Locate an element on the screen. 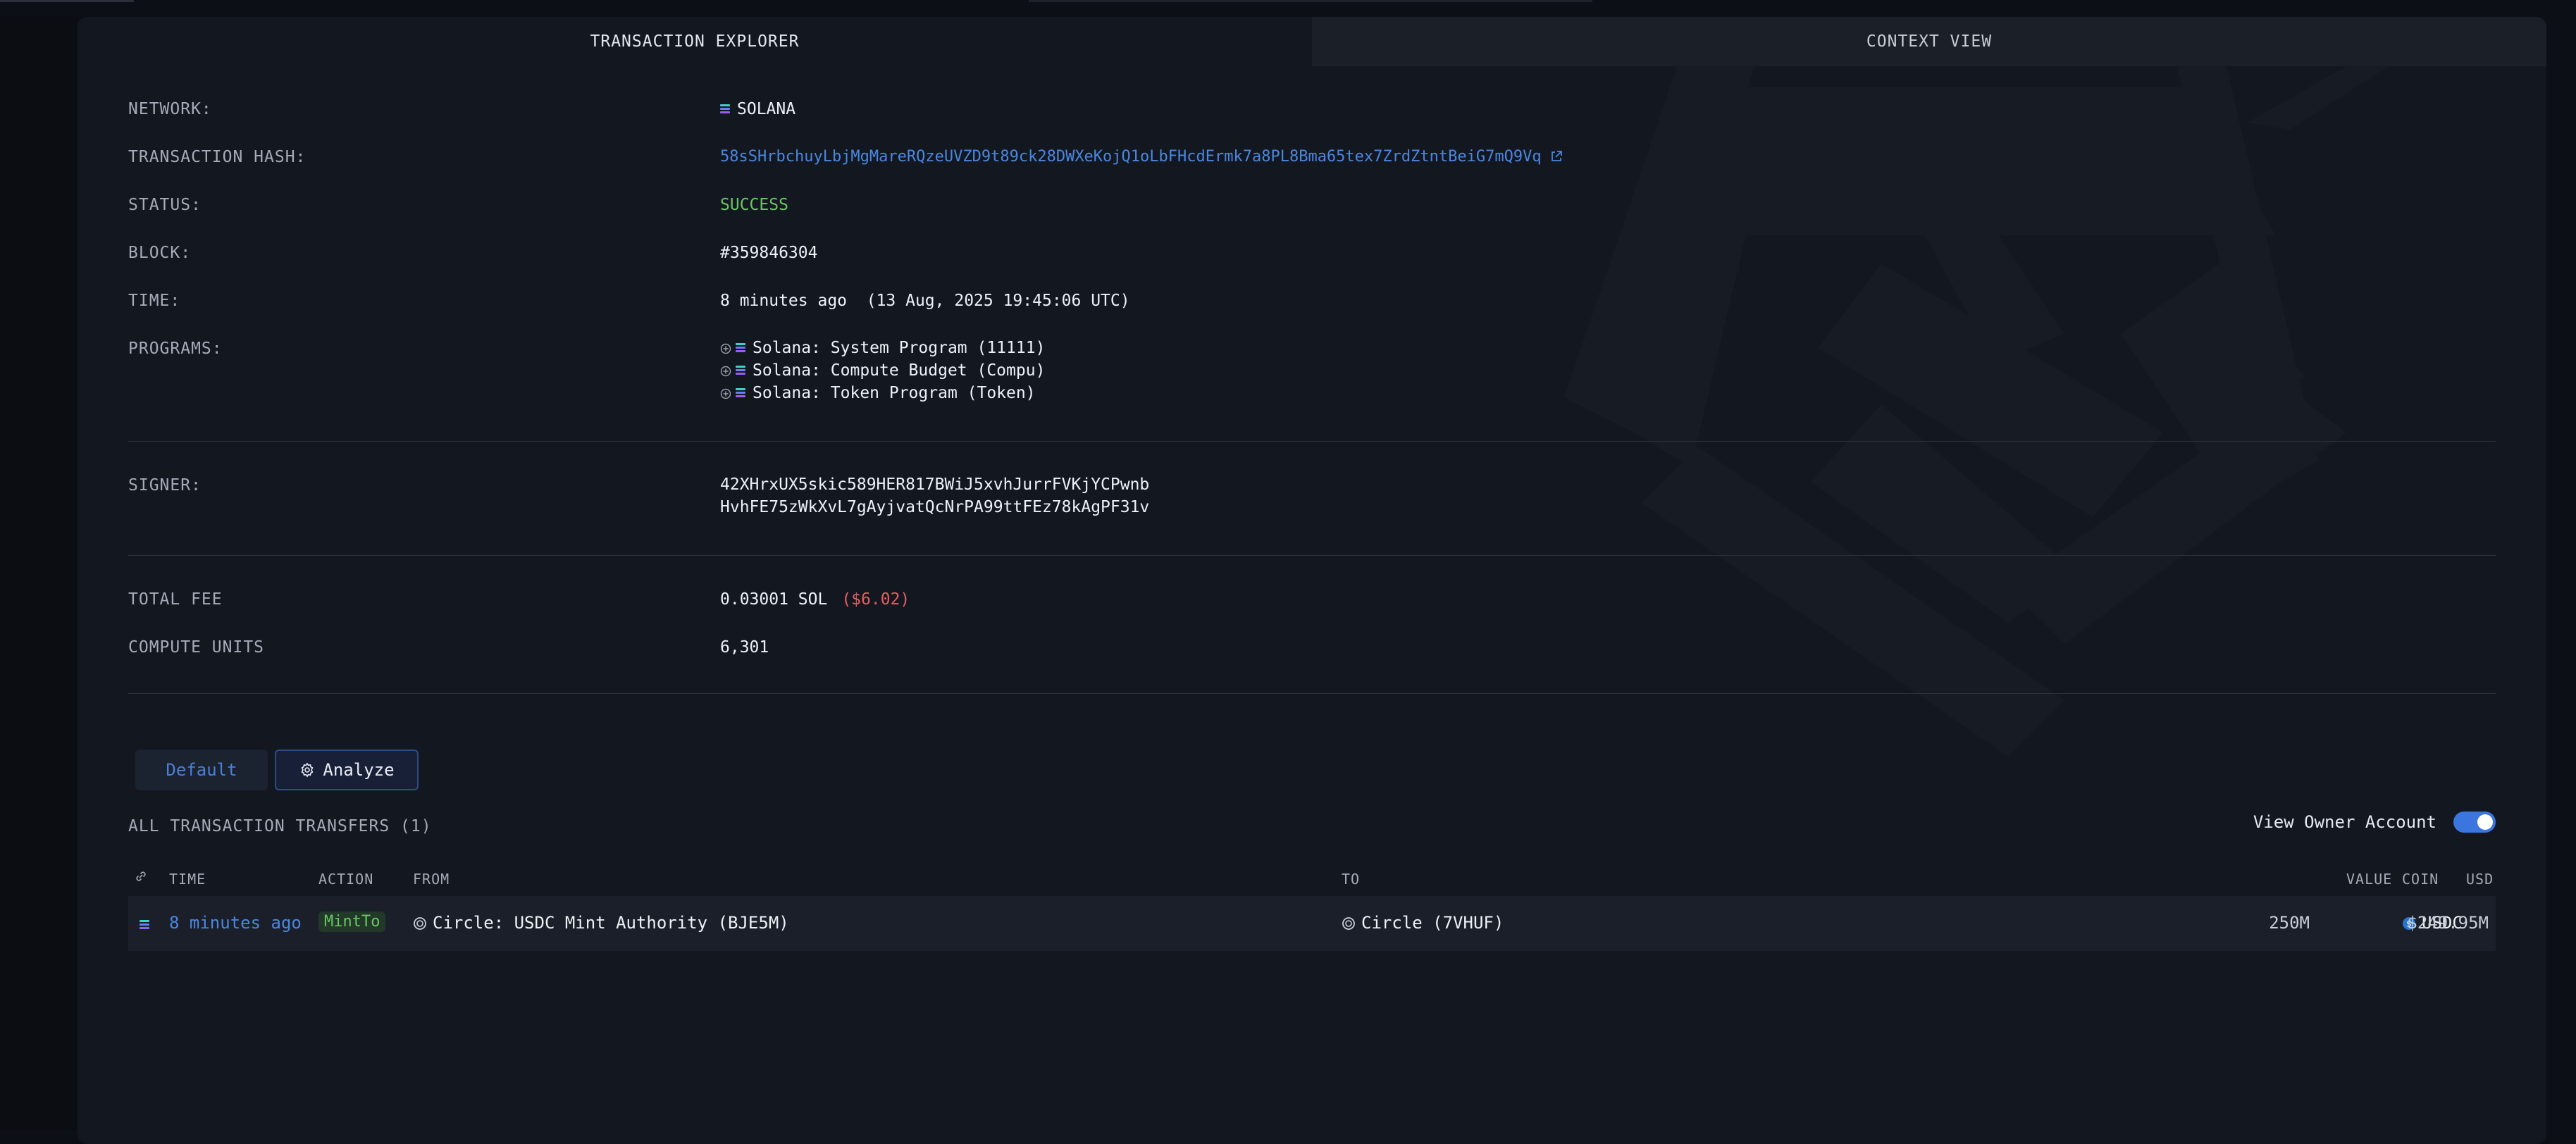  row-network: NETWORK: SOLANA is located at coordinates (1312, 114).